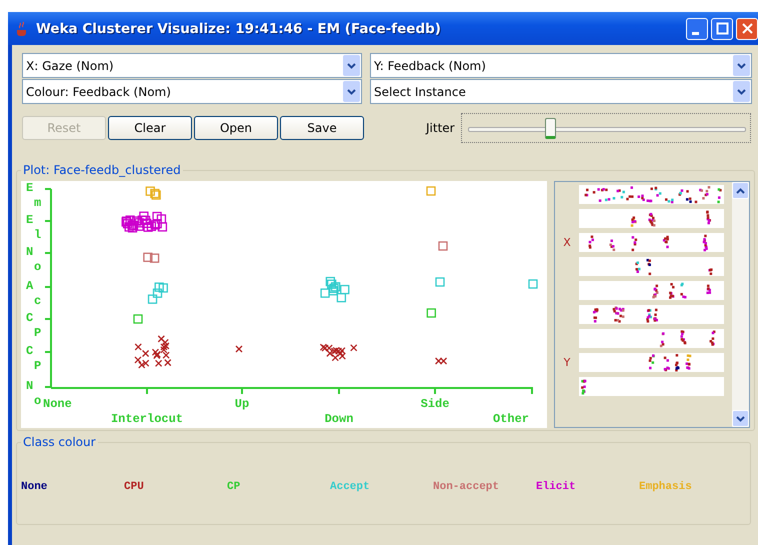  I want to click on panel-title: Plot: Face-feedb_clustered, so click(102, 170).